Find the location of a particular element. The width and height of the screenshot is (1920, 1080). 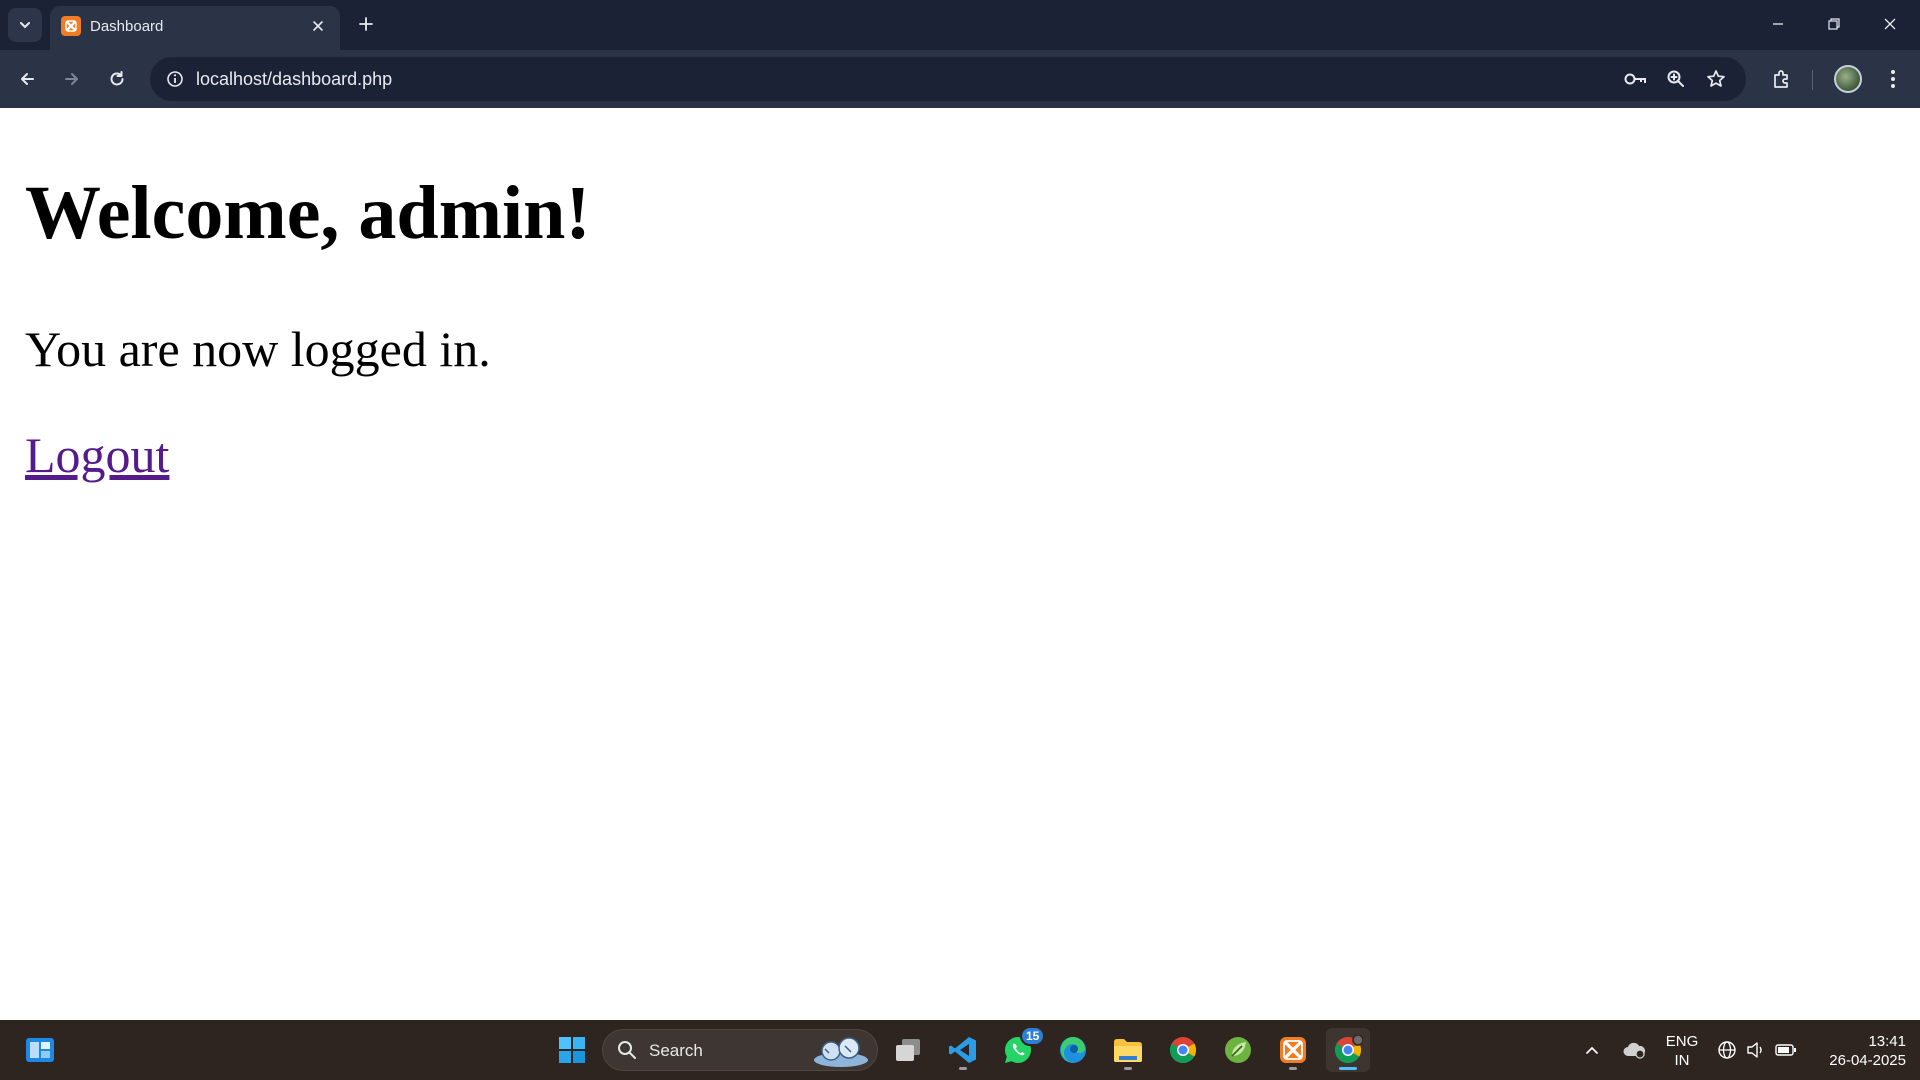

forward-button is located at coordinates (72, 79).